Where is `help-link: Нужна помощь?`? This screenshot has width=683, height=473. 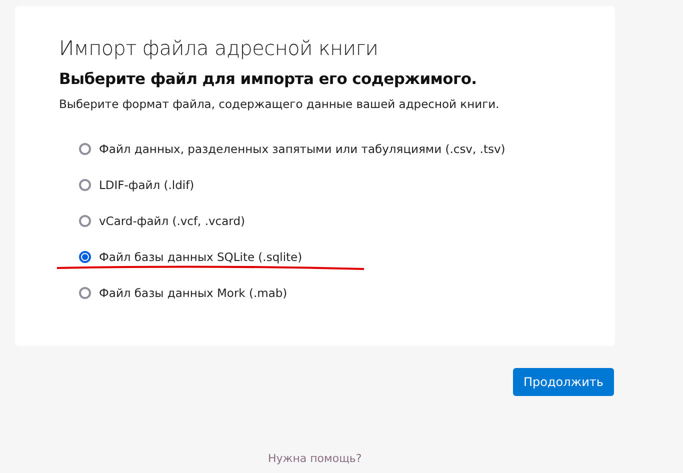
help-link: Нужна помощь? is located at coordinates (315, 458).